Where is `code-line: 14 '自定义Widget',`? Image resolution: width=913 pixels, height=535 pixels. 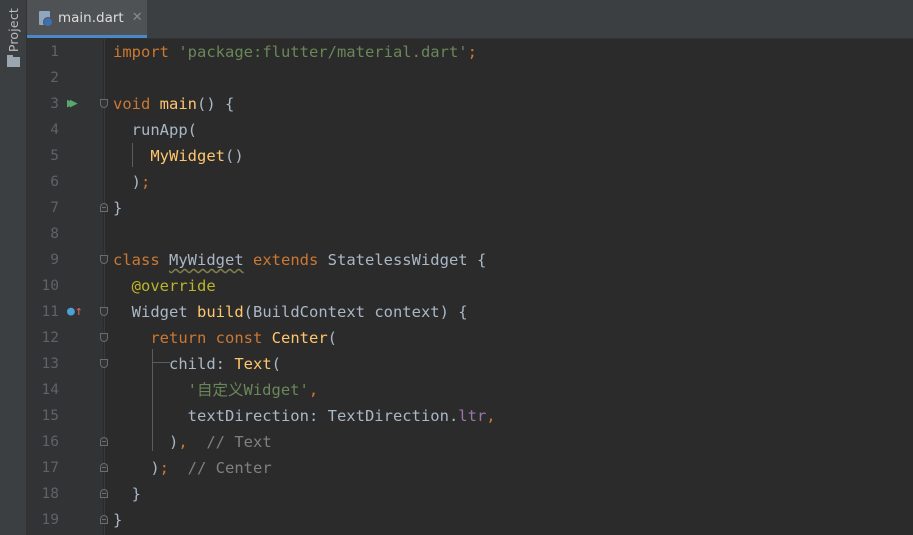 code-line: 14 '自定义Widget', is located at coordinates (470, 390).